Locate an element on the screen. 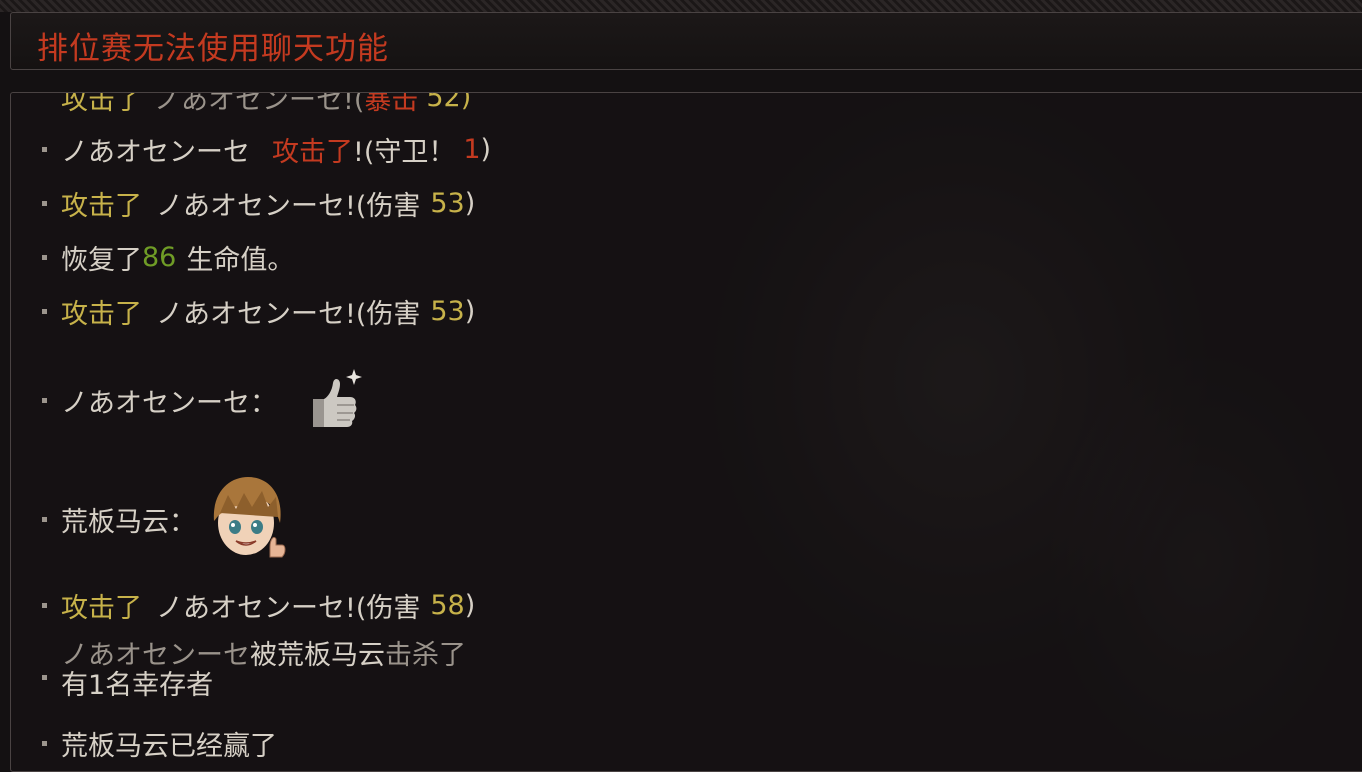  log-text: 生命值。 is located at coordinates (240, 260).